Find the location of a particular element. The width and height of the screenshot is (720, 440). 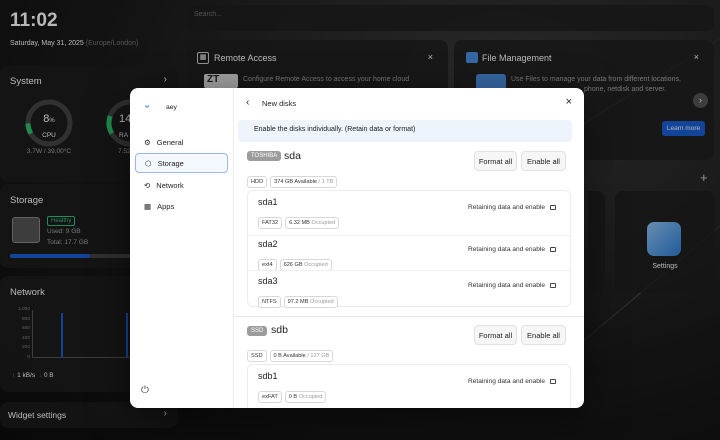

occupied-size: 626 GB is located at coordinates (293, 265).